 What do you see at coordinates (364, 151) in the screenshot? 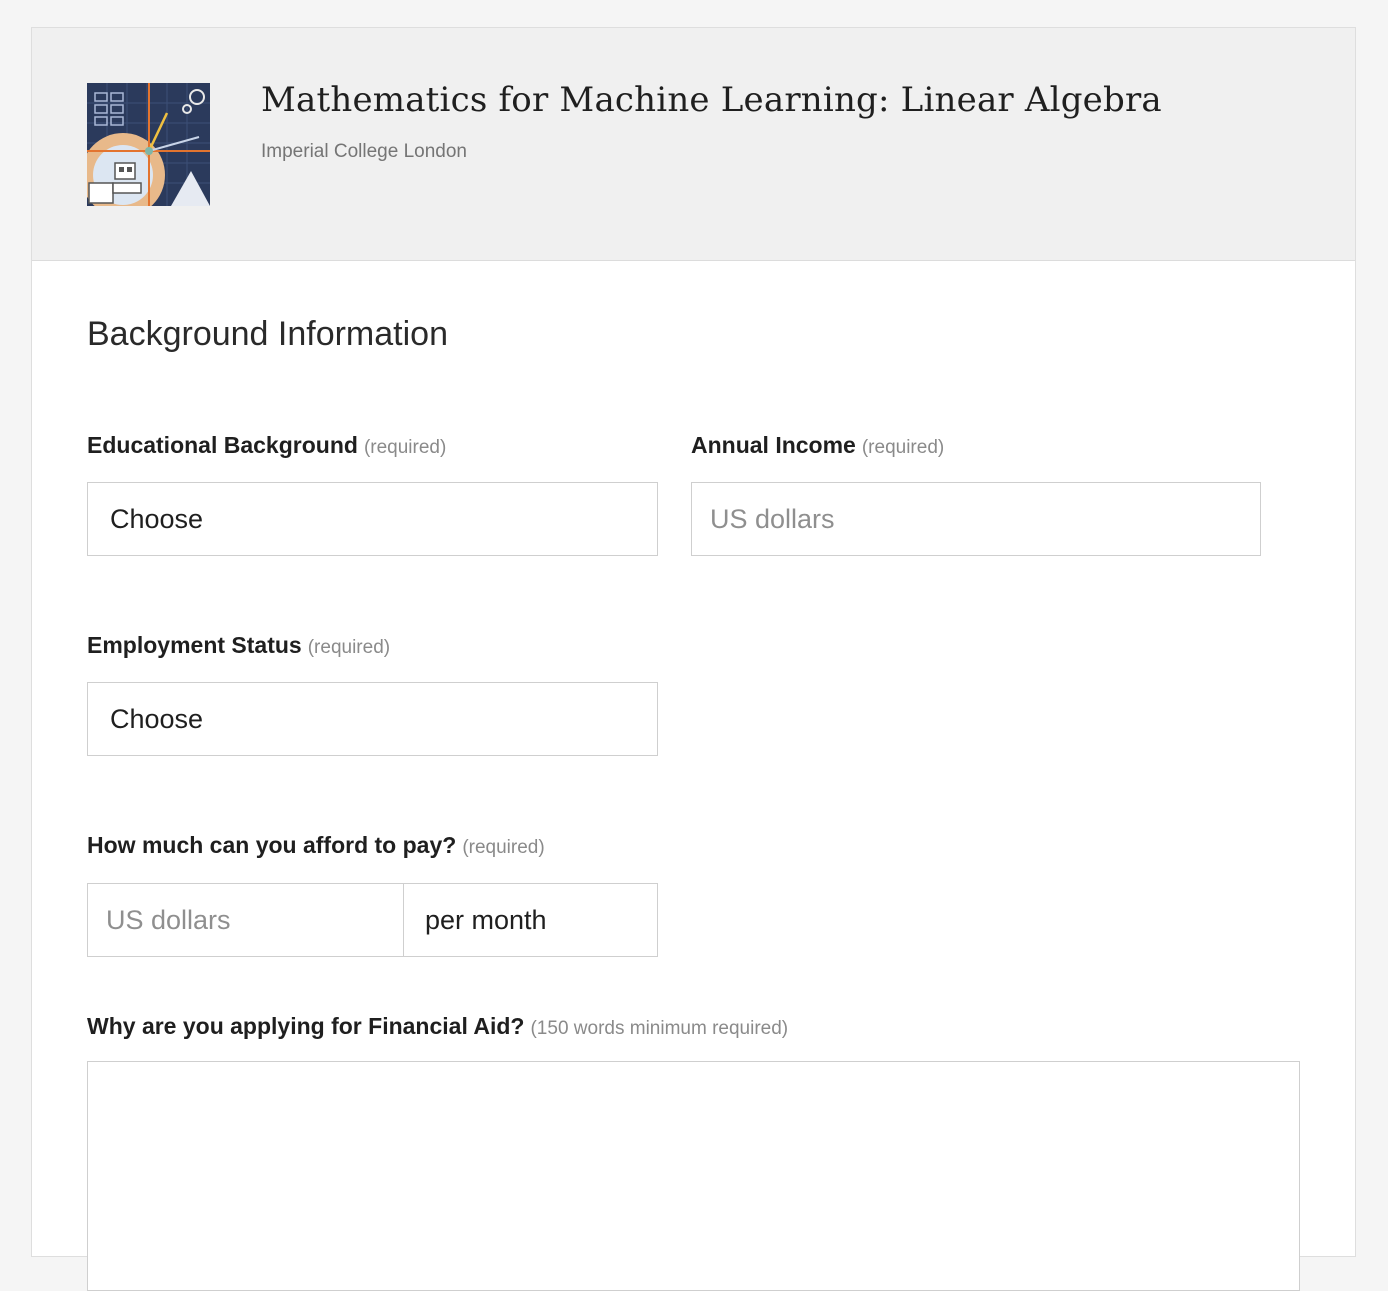
I see `course-partner: Imperial College London` at bounding box center [364, 151].